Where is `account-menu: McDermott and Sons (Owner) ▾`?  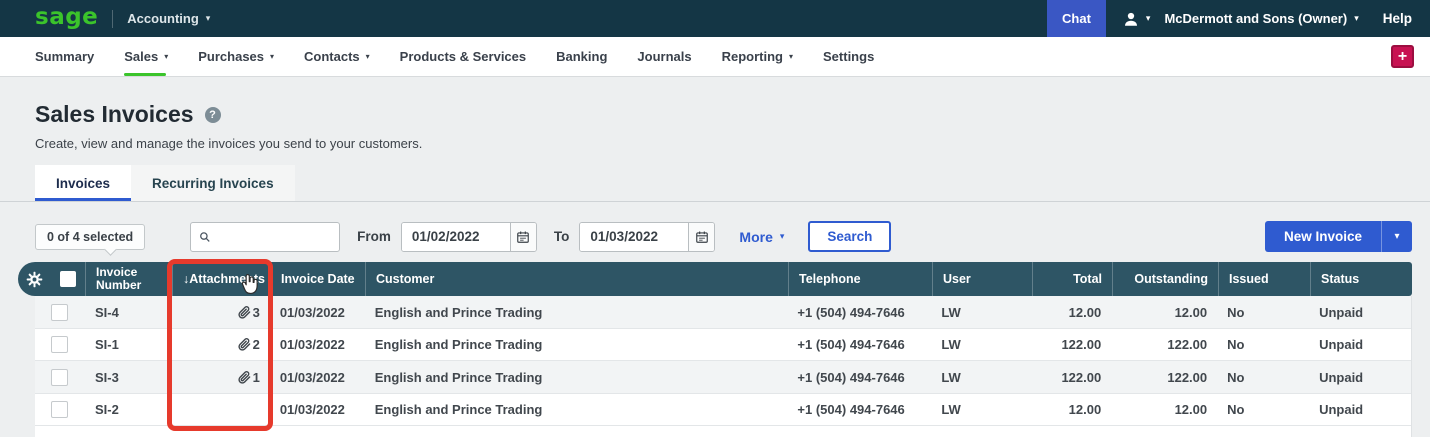
account-menu: McDermott and Sons (Owner) ▾ is located at coordinates (1261, 18).